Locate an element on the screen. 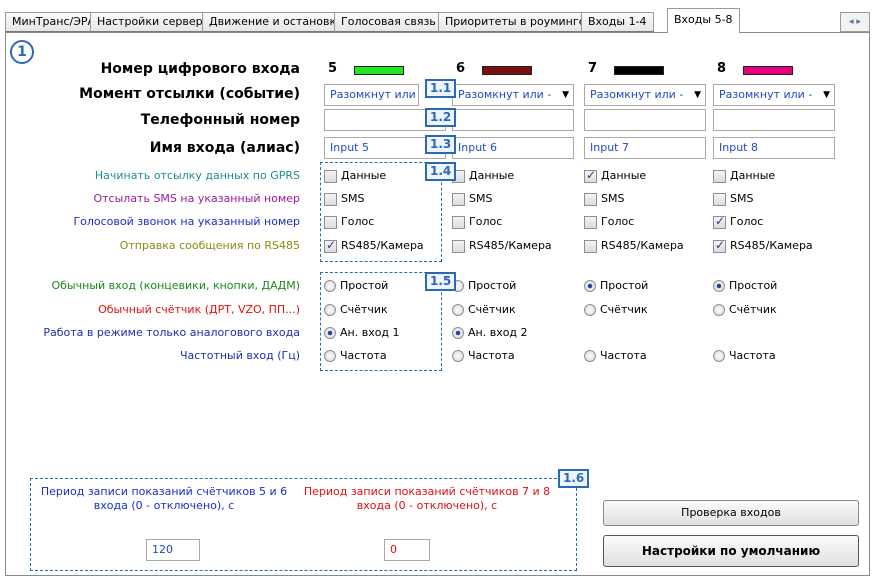 The width and height of the screenshot is (875, 579). radio-label-simple-7: Простой is located at coordinates (624, 285).